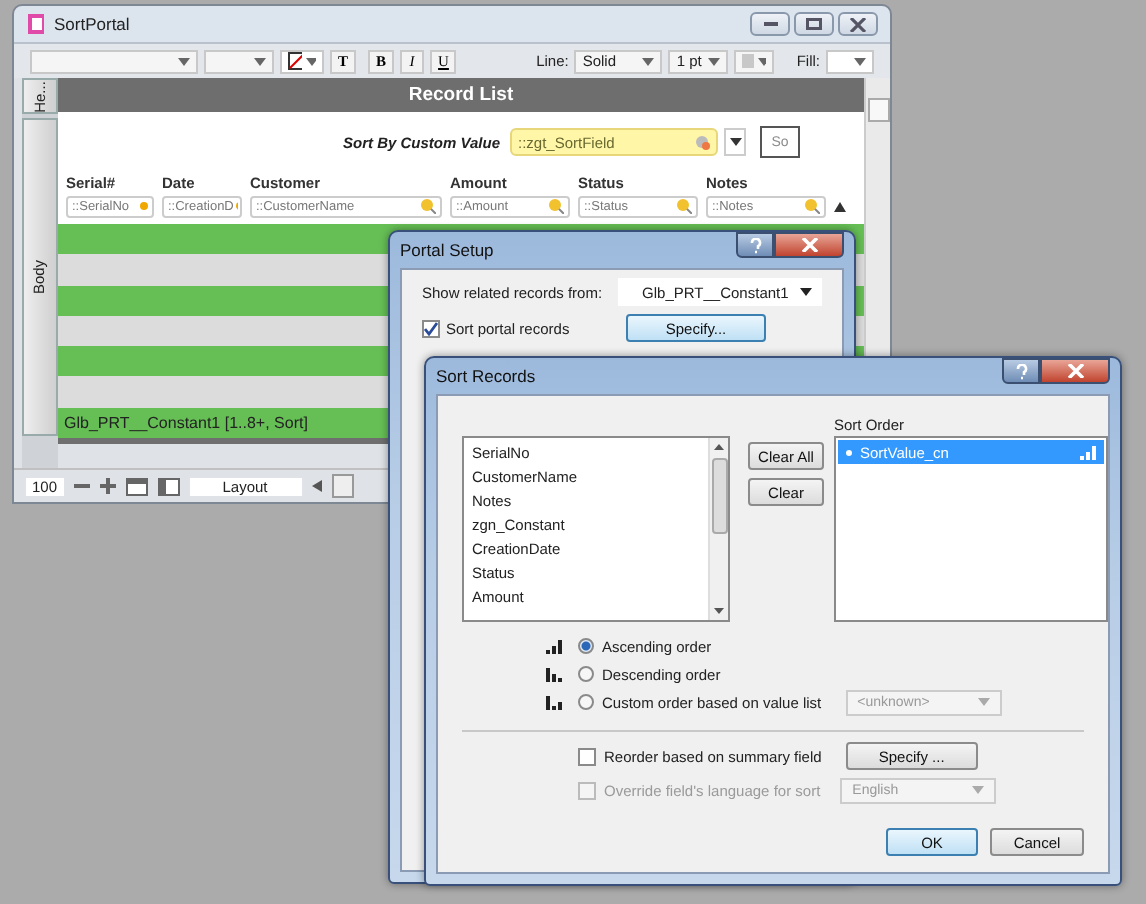  Describe the element at coordinates (136, 486) in the screenshot. I see `toolbar-toggle-icon` at that location.